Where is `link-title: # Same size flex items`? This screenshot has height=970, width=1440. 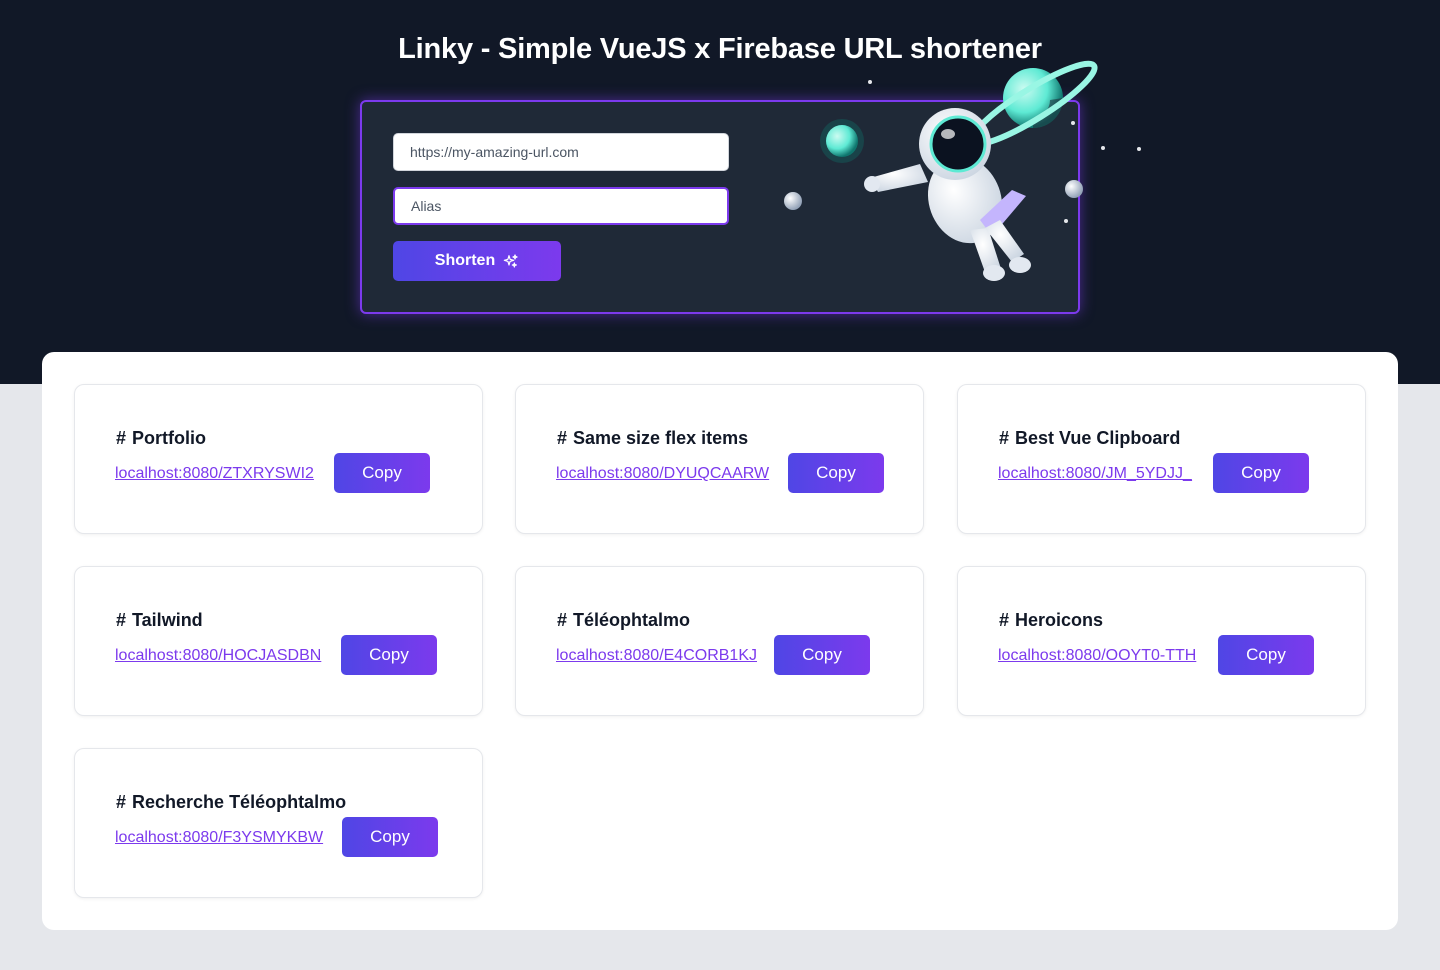 link-title: # Same size flex items is located at coordinates (652, 438).